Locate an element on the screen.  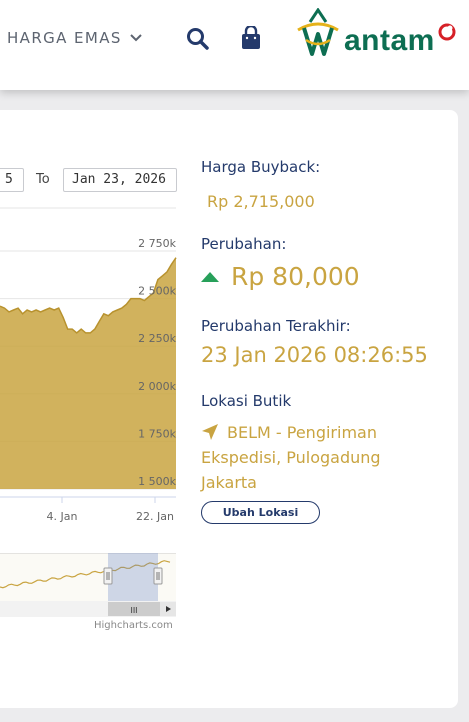
change-value: Rp 80,000 is located at coordinates (295, 276).